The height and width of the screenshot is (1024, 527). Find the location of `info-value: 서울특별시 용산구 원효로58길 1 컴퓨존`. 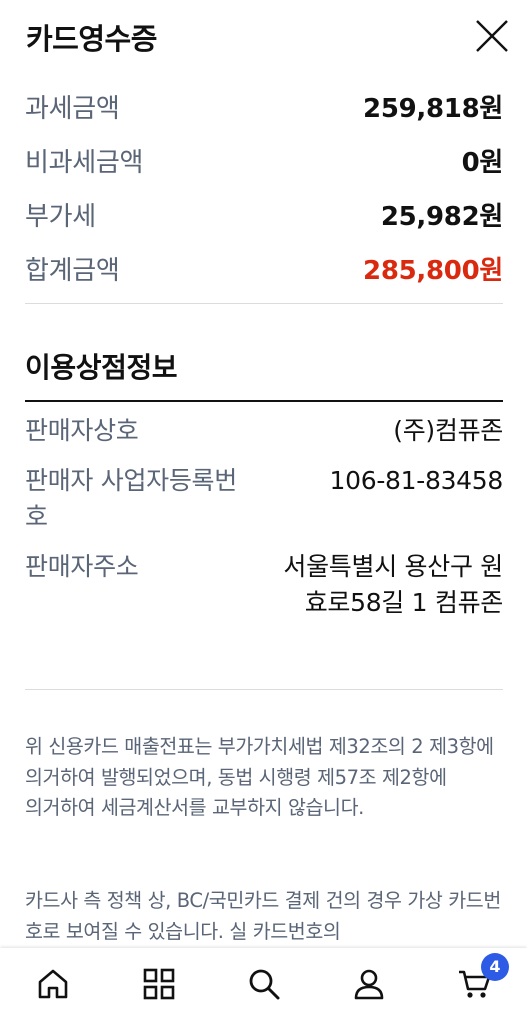

info-value: 서울특별시 용산구 원효로58길 1 컴퓨존 is located at coordinates (393, 584).